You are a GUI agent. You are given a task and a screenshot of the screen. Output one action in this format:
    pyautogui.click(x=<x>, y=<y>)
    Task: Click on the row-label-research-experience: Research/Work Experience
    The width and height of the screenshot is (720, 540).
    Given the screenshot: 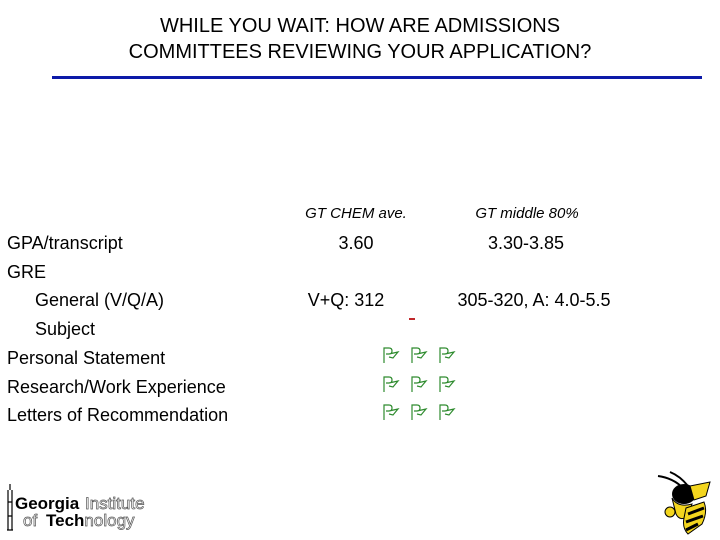 What is the action you would take?
    pyautogui.click(x=116, y=387)
    